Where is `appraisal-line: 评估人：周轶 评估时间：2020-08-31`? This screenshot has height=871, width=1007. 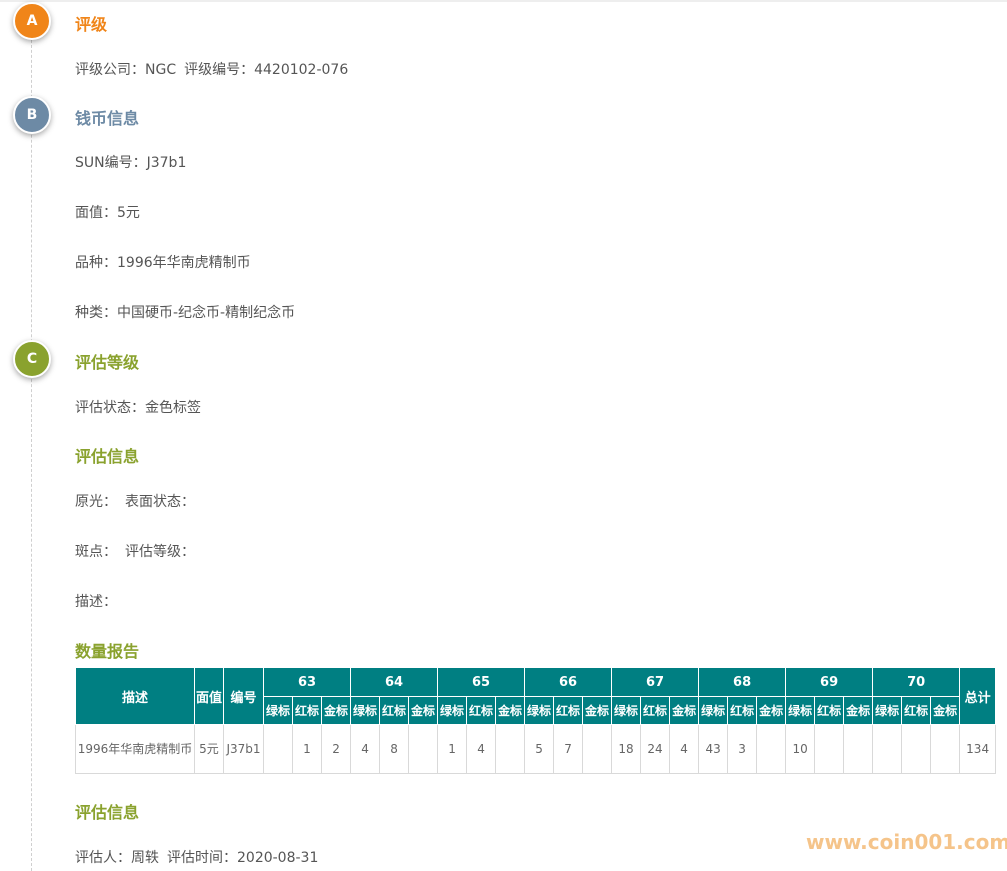 appraisal-line: 评估人：周轶 评估时间：2020-08-31 is located at coordinates (196, 857).